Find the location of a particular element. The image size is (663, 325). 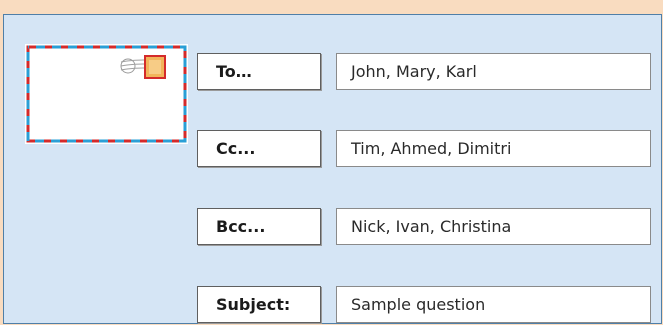

bcc-field: Nick, Ivan, Christina is located at coordinates (493, 226).